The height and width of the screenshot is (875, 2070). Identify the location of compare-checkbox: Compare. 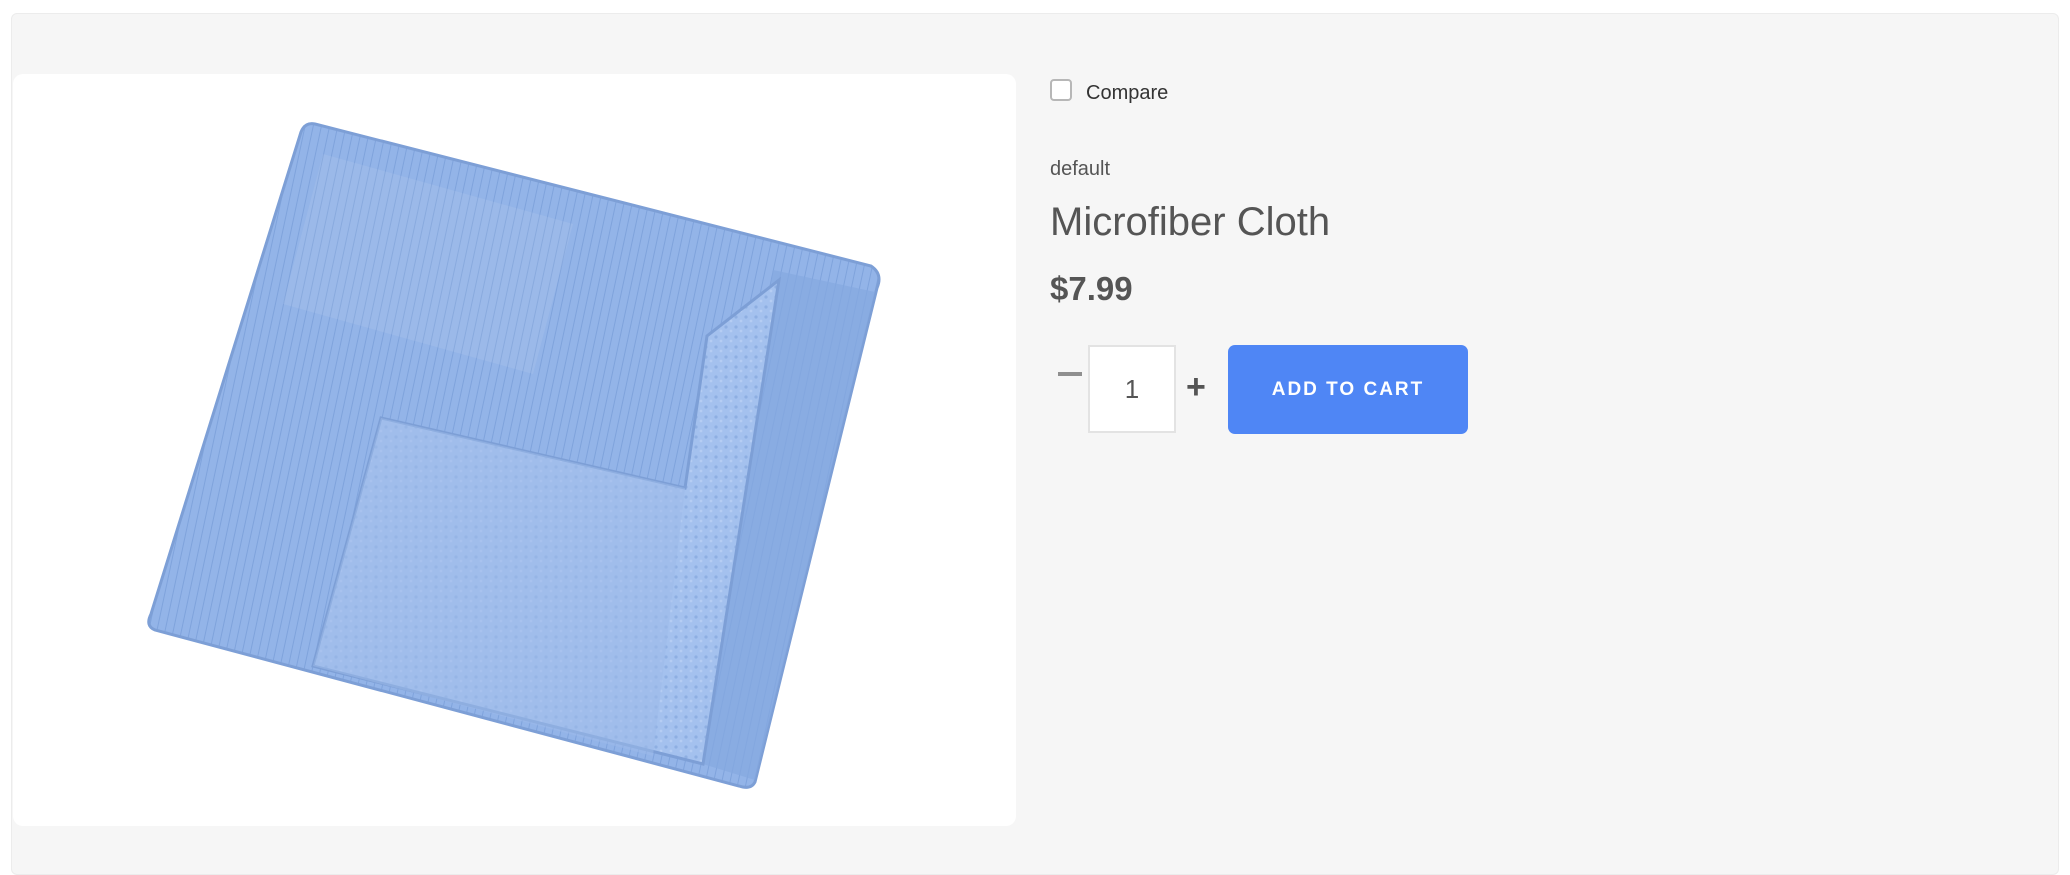
(1109, 91).